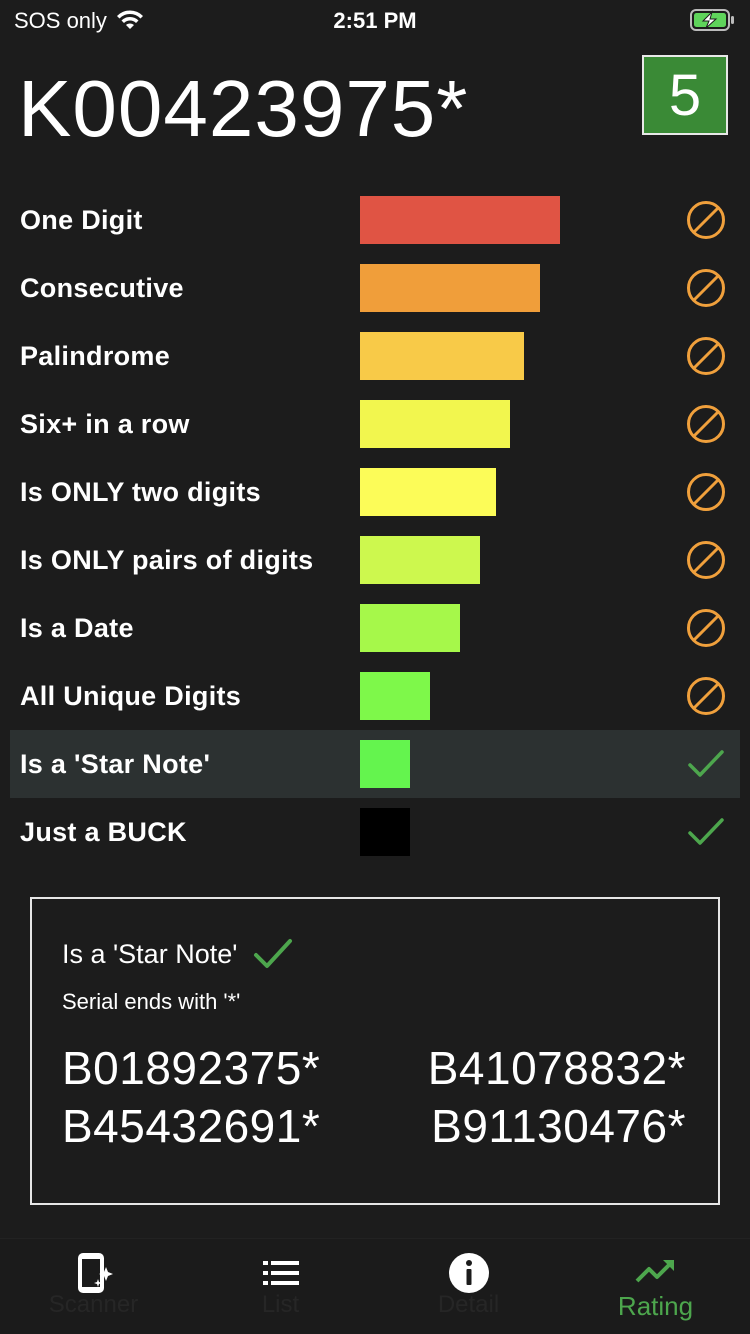 This screenshot has height=1334, width=750. I want to click on criterion-row: Is a Date, so click(375, 628).